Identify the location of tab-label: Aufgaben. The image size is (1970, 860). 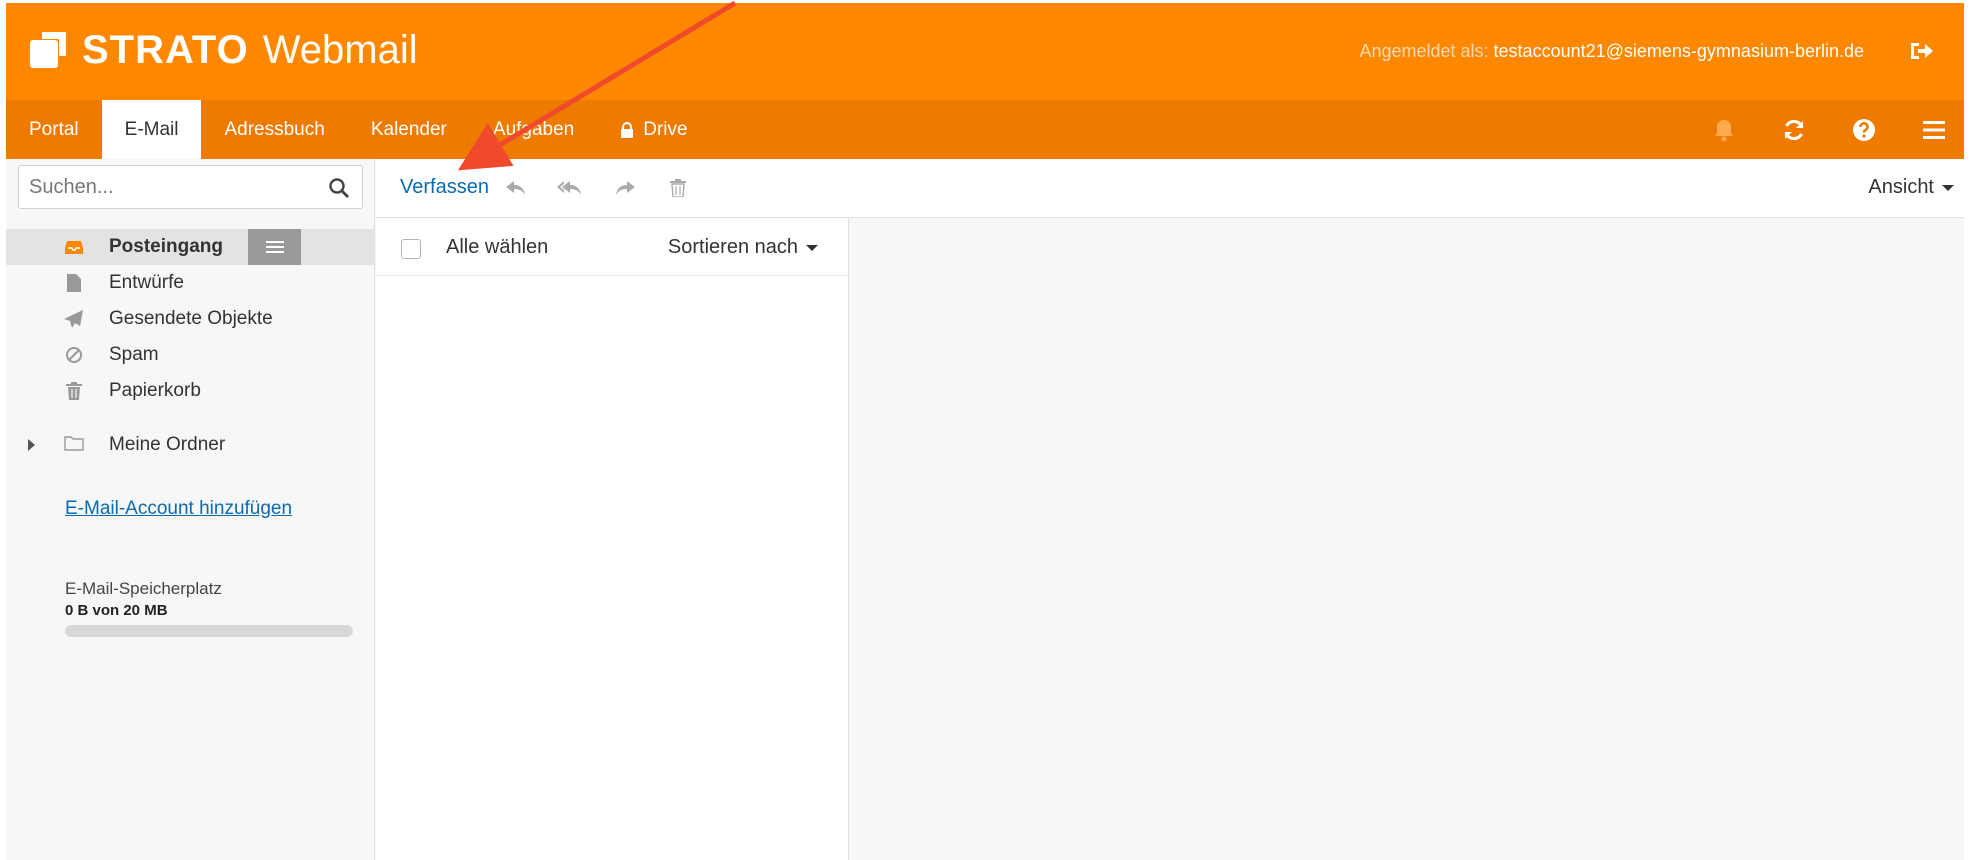
(533, 129).